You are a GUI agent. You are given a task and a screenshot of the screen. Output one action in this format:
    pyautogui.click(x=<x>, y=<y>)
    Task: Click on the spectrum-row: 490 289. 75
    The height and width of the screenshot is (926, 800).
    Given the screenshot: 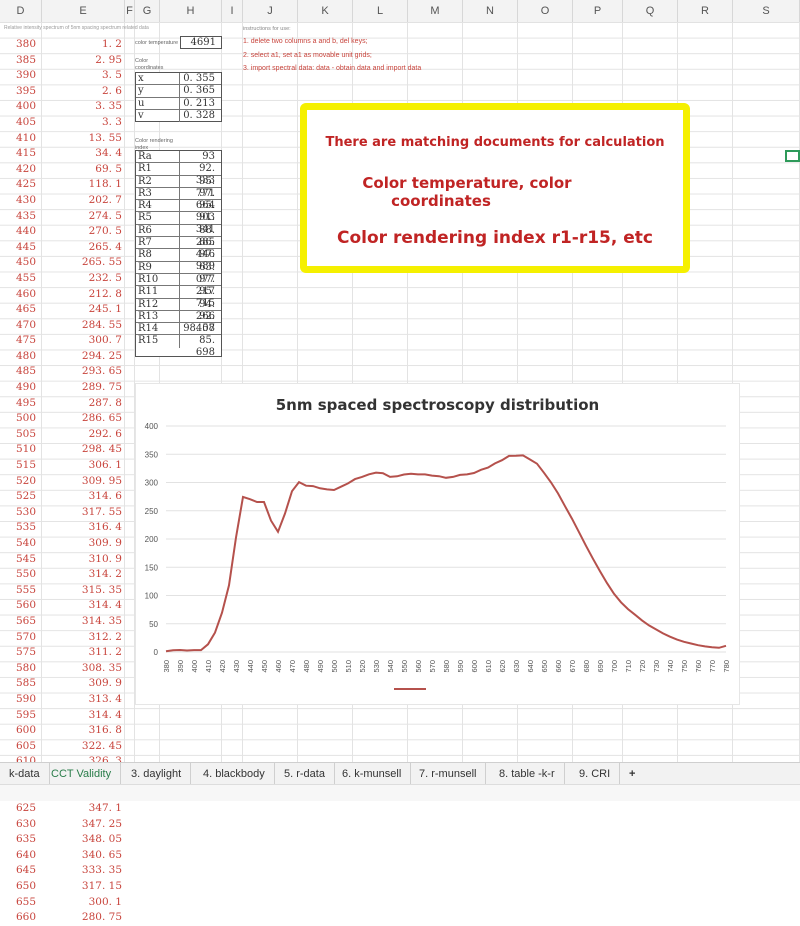 What is the action you would take?
    pyautogui.click(x=64, y=388)
    